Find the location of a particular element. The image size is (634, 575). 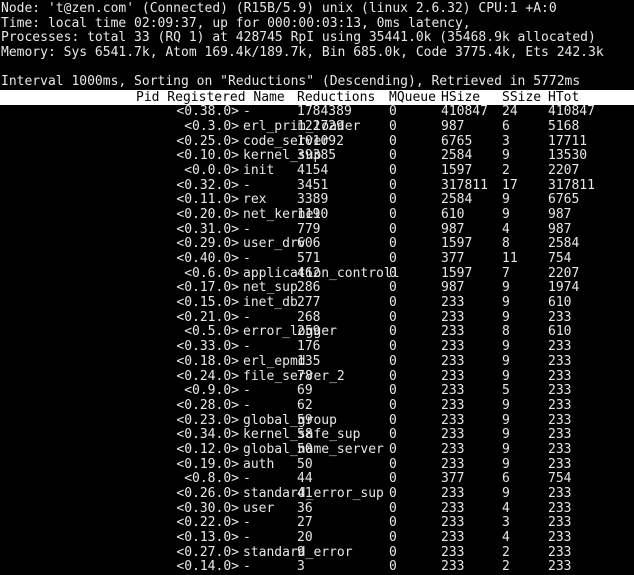

table-row: <0.6.0> application_controll 462 0 1597 7 2207 is located at coordinates (317, 274).